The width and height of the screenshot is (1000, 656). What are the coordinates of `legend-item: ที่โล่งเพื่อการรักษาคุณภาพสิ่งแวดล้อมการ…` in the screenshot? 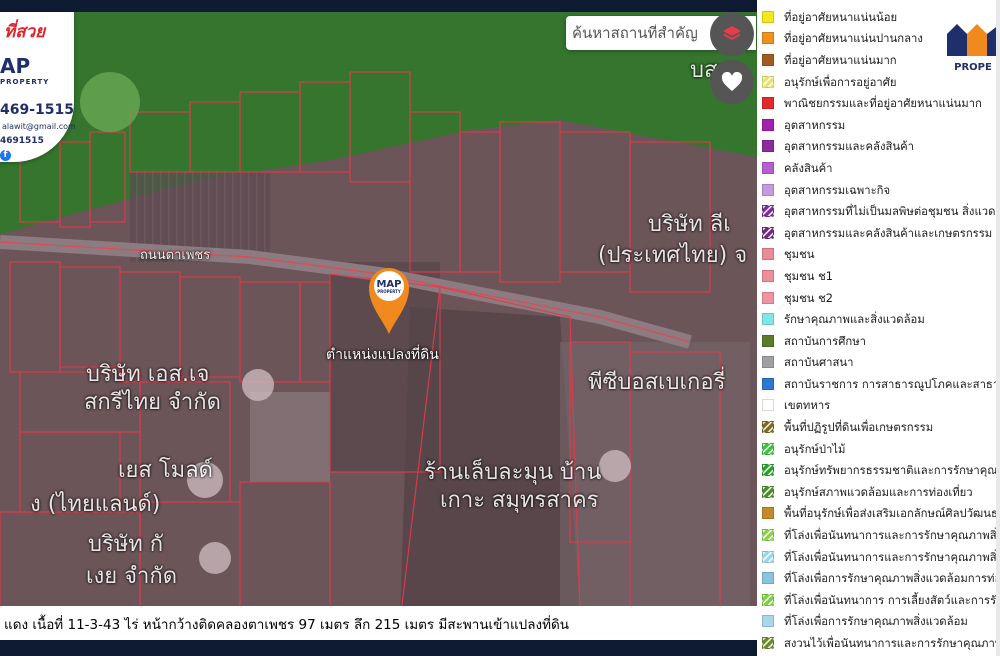 It's located at (878, 578).